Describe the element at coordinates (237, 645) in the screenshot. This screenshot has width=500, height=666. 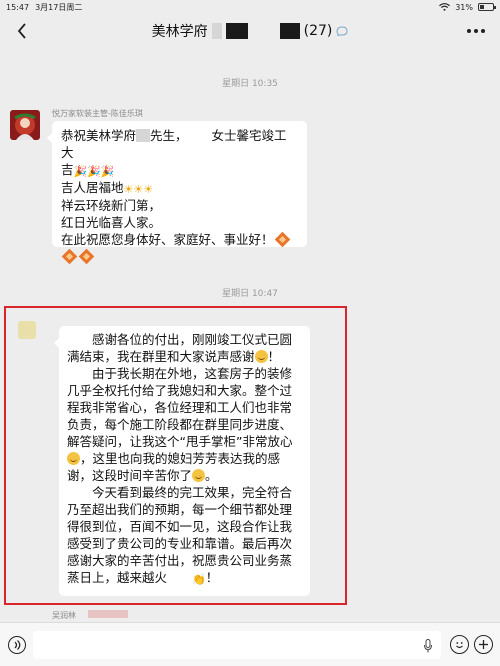
I see `message-input` at that location.